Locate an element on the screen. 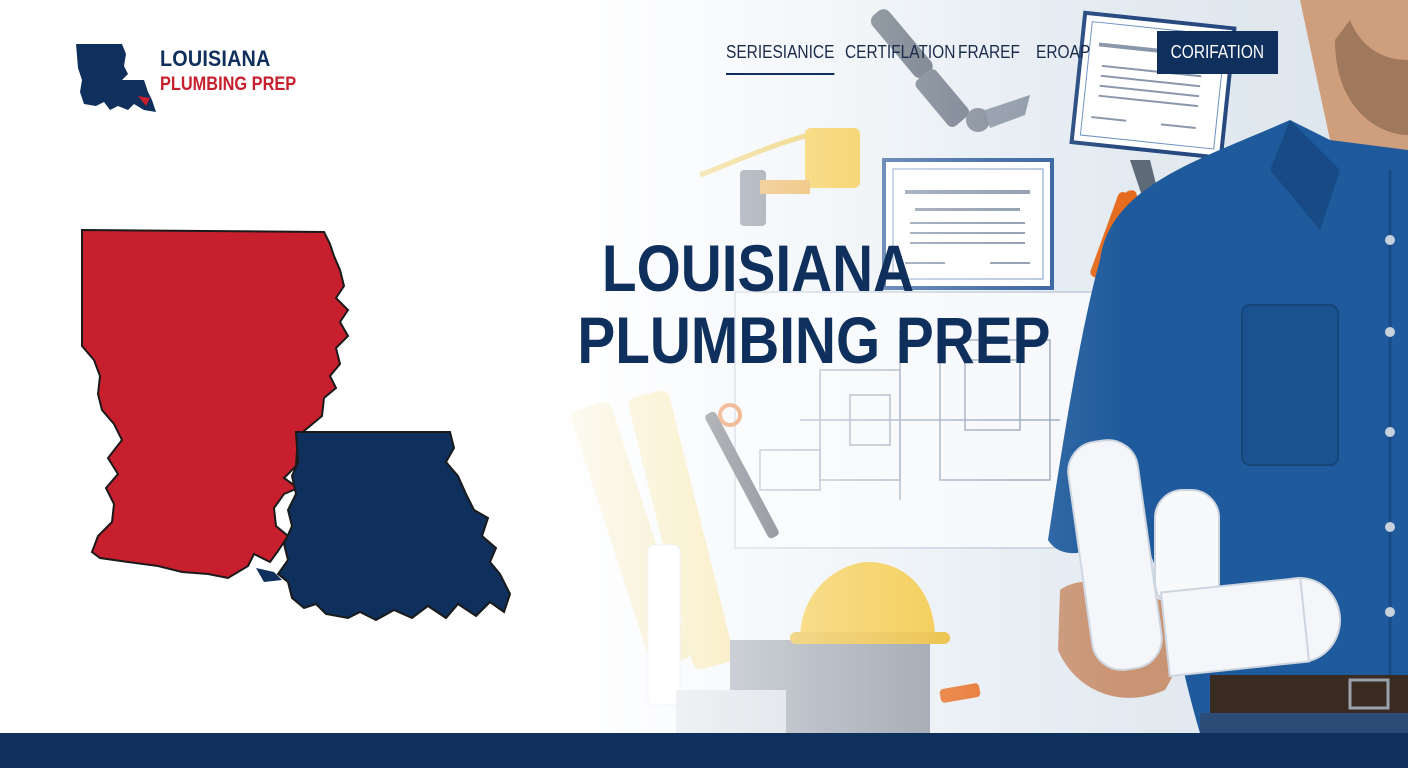 The height and width of the screenshot is (768, 1408). corifation-button-label: CORIFATION is located at coordinates (1217, 52).